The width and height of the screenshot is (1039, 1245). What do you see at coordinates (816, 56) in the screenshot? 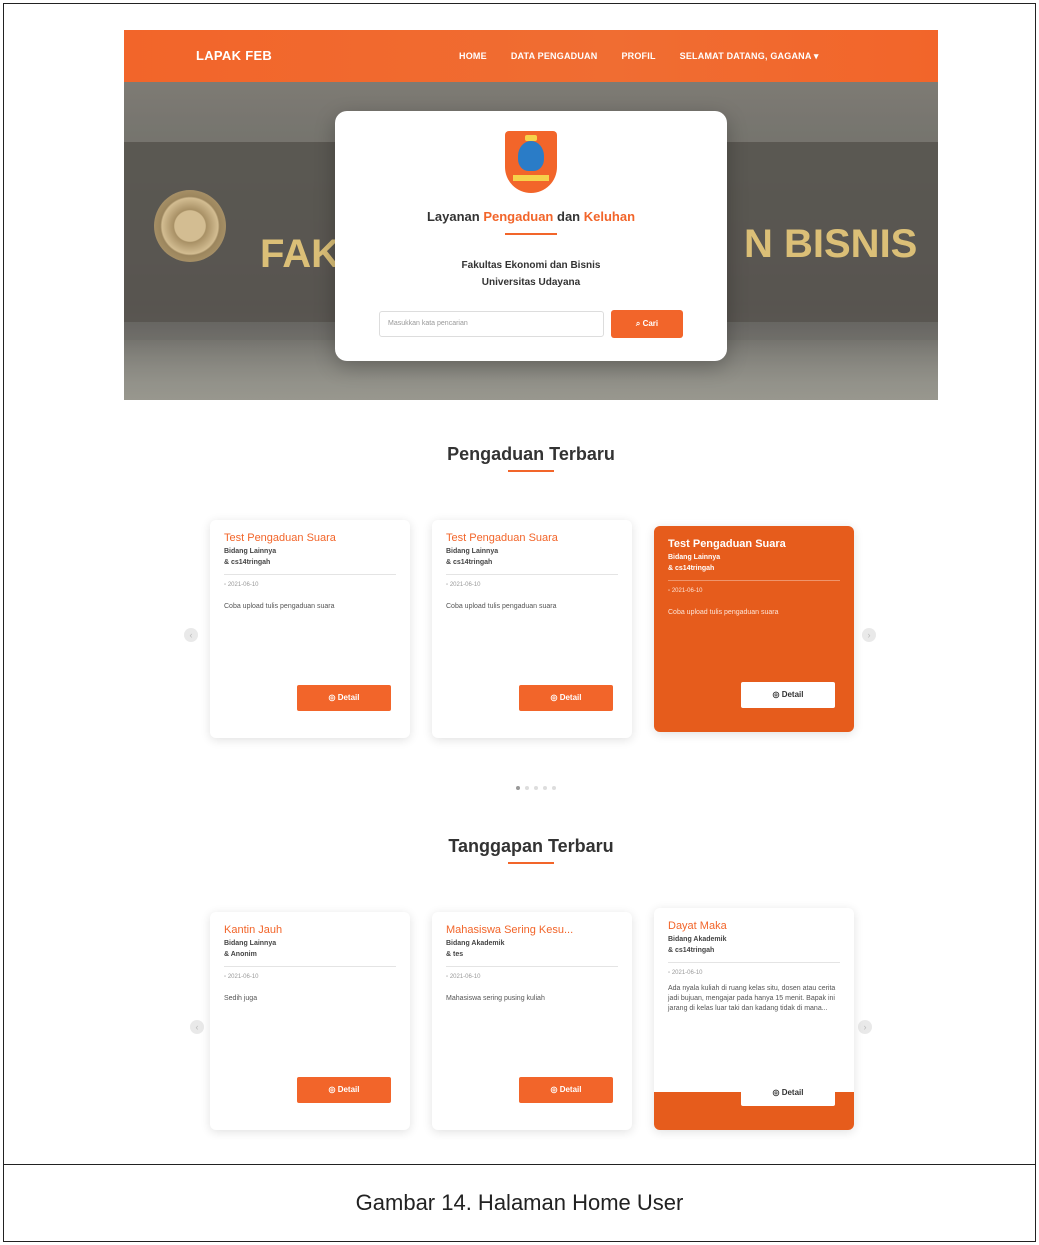
I see `chevron-down-icon: ▾` at bounding box center [816, 56].